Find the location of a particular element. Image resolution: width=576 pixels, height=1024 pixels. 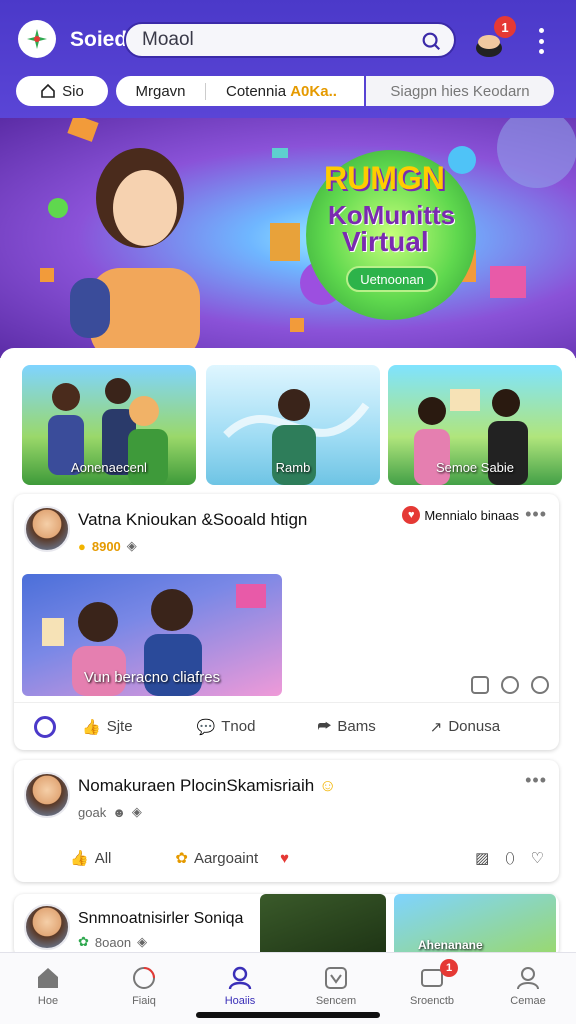

post-media-icons is located at coordinates (510, 685).